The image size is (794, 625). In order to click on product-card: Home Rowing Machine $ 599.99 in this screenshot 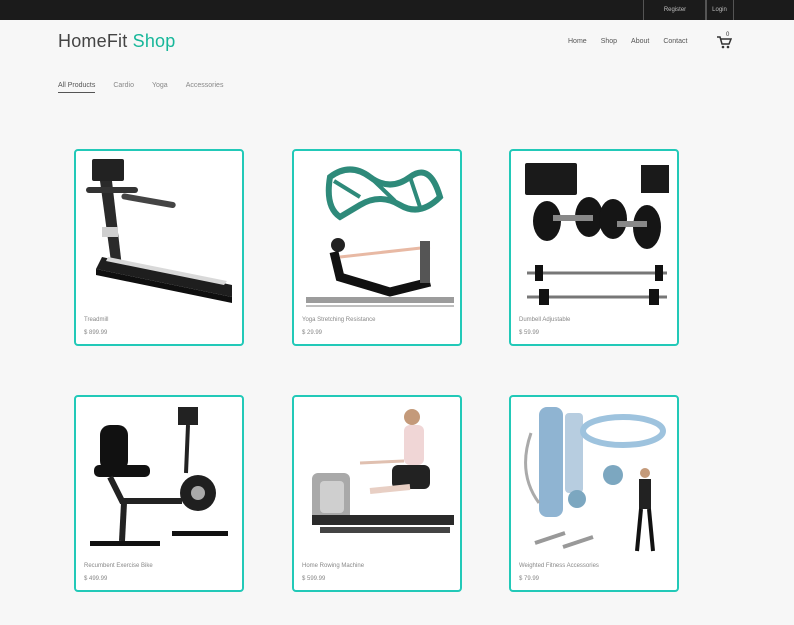, I will do `click(377, 493)`.